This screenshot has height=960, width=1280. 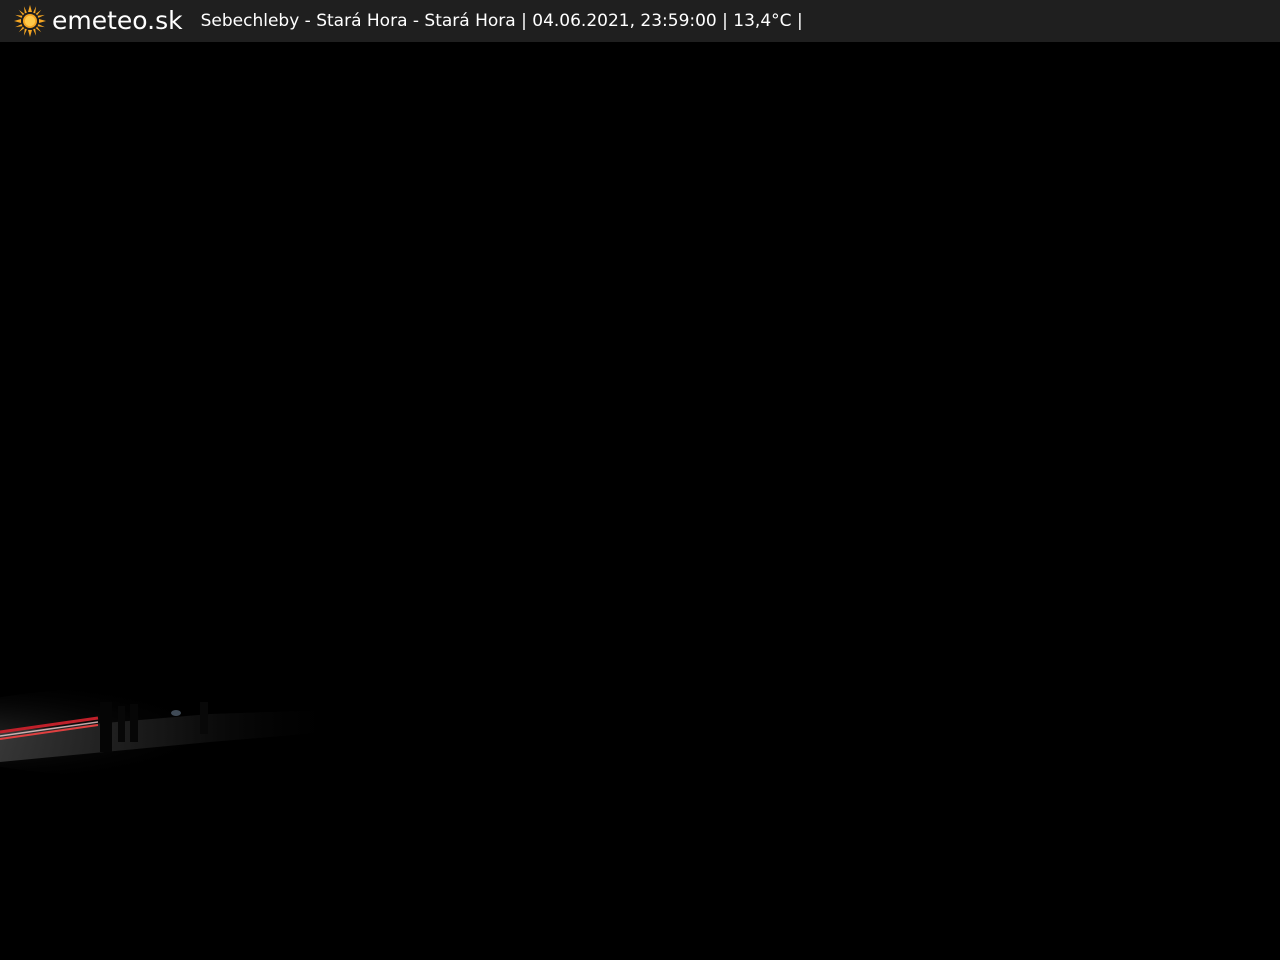 I want to click on sun-icon, so click(x=30, y=21).